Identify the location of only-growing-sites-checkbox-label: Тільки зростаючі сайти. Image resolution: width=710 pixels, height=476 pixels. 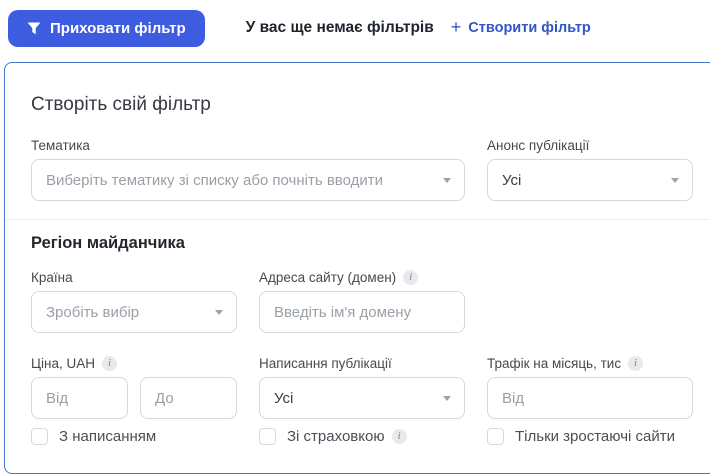
(595, 436).